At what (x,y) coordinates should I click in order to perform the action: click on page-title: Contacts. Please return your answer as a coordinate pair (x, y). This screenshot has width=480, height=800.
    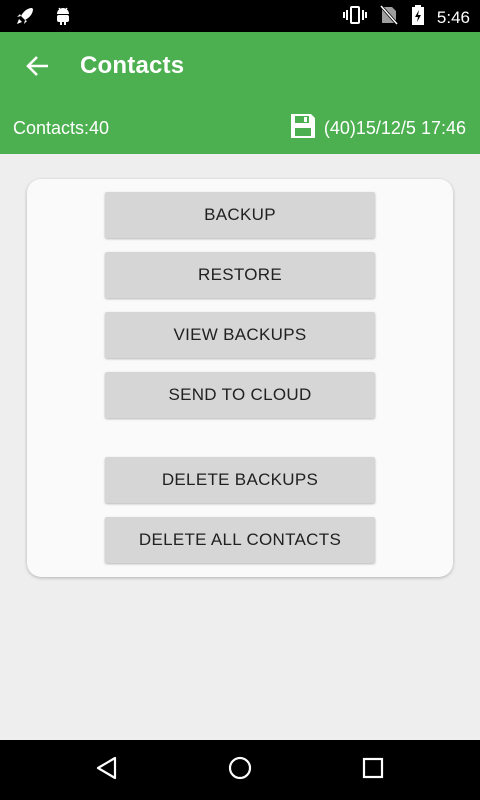
    Looking at the image, I should click on (132, 65).